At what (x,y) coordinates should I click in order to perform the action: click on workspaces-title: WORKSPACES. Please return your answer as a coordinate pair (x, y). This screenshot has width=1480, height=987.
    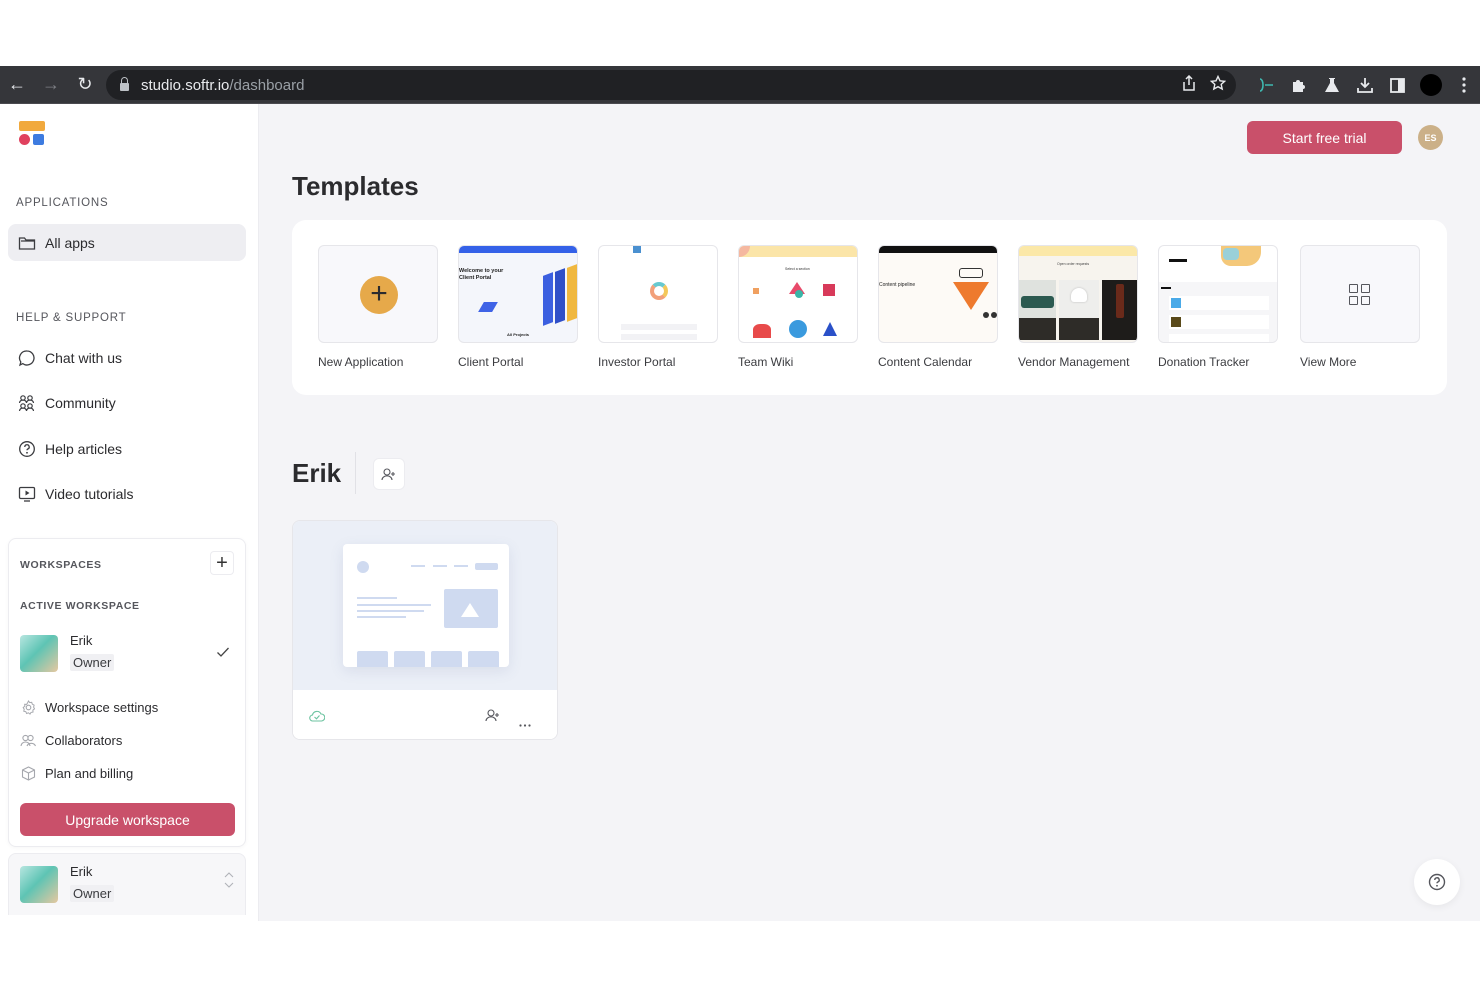
    Looking at the image, I should click on (61, 565).